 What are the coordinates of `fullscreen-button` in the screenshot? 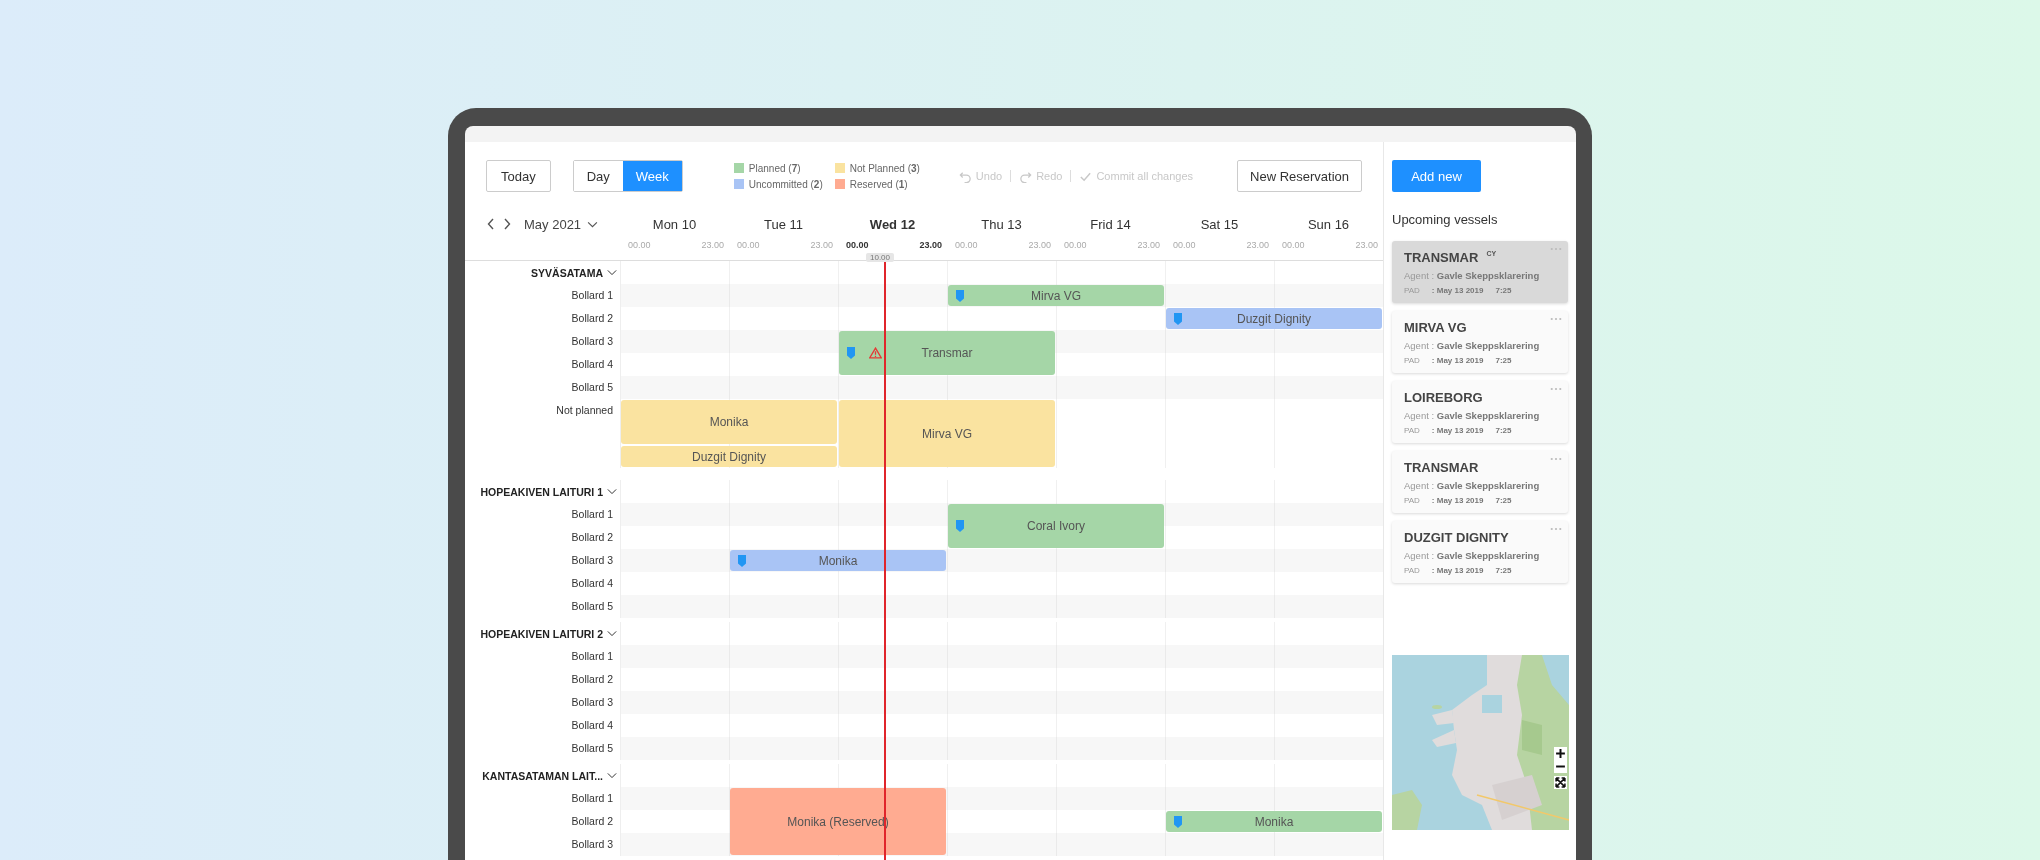 It's located at (1560, 782).